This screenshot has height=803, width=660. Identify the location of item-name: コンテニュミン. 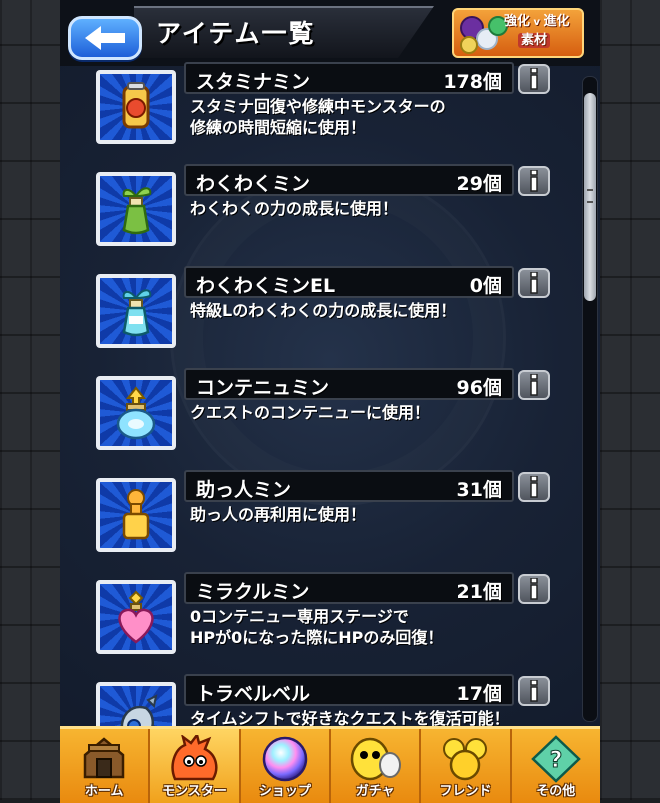
(263, 388).